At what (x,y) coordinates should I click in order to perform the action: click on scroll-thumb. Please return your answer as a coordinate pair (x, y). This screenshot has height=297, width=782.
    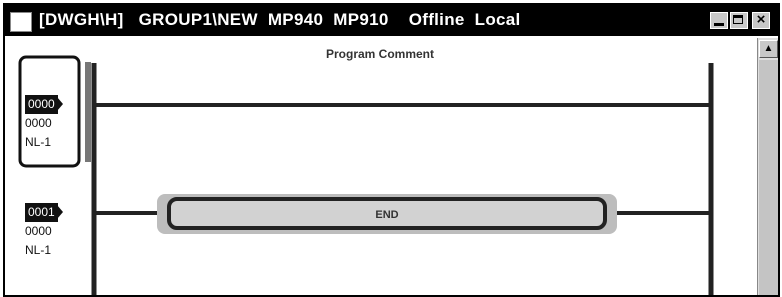
    Looking at the image, I should click on (768, 177).